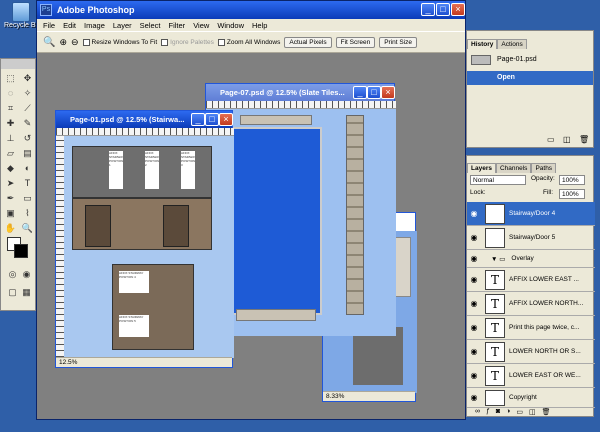  What do you see at coordinates (10, 138) in the screenshot?
I see `clone-stamp-icon: ⊥` at bounding box center [10, 138].